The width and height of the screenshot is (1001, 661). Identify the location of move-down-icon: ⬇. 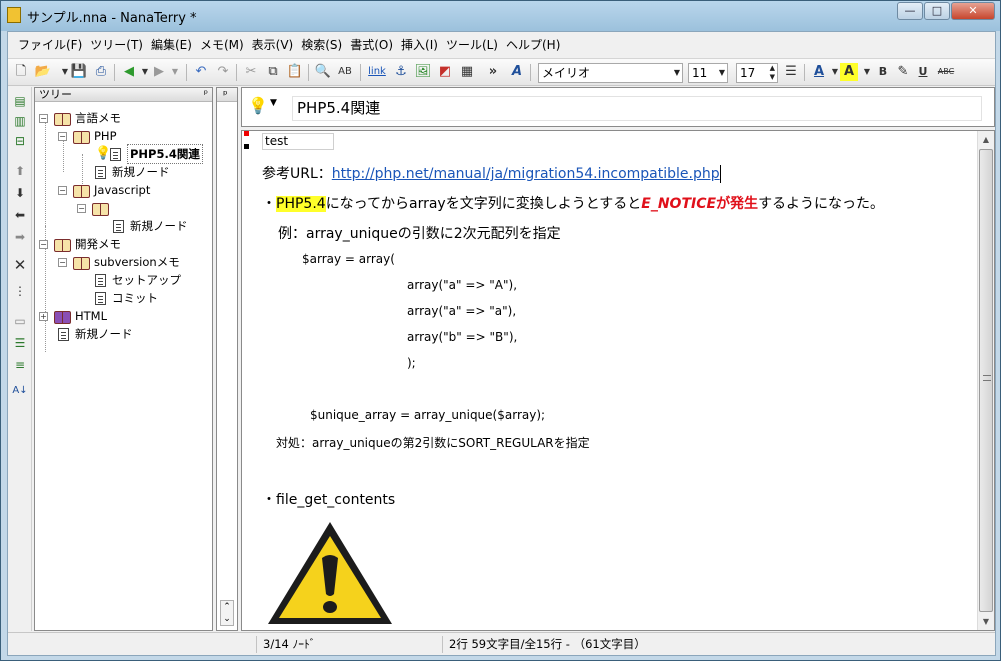
(20, 193).